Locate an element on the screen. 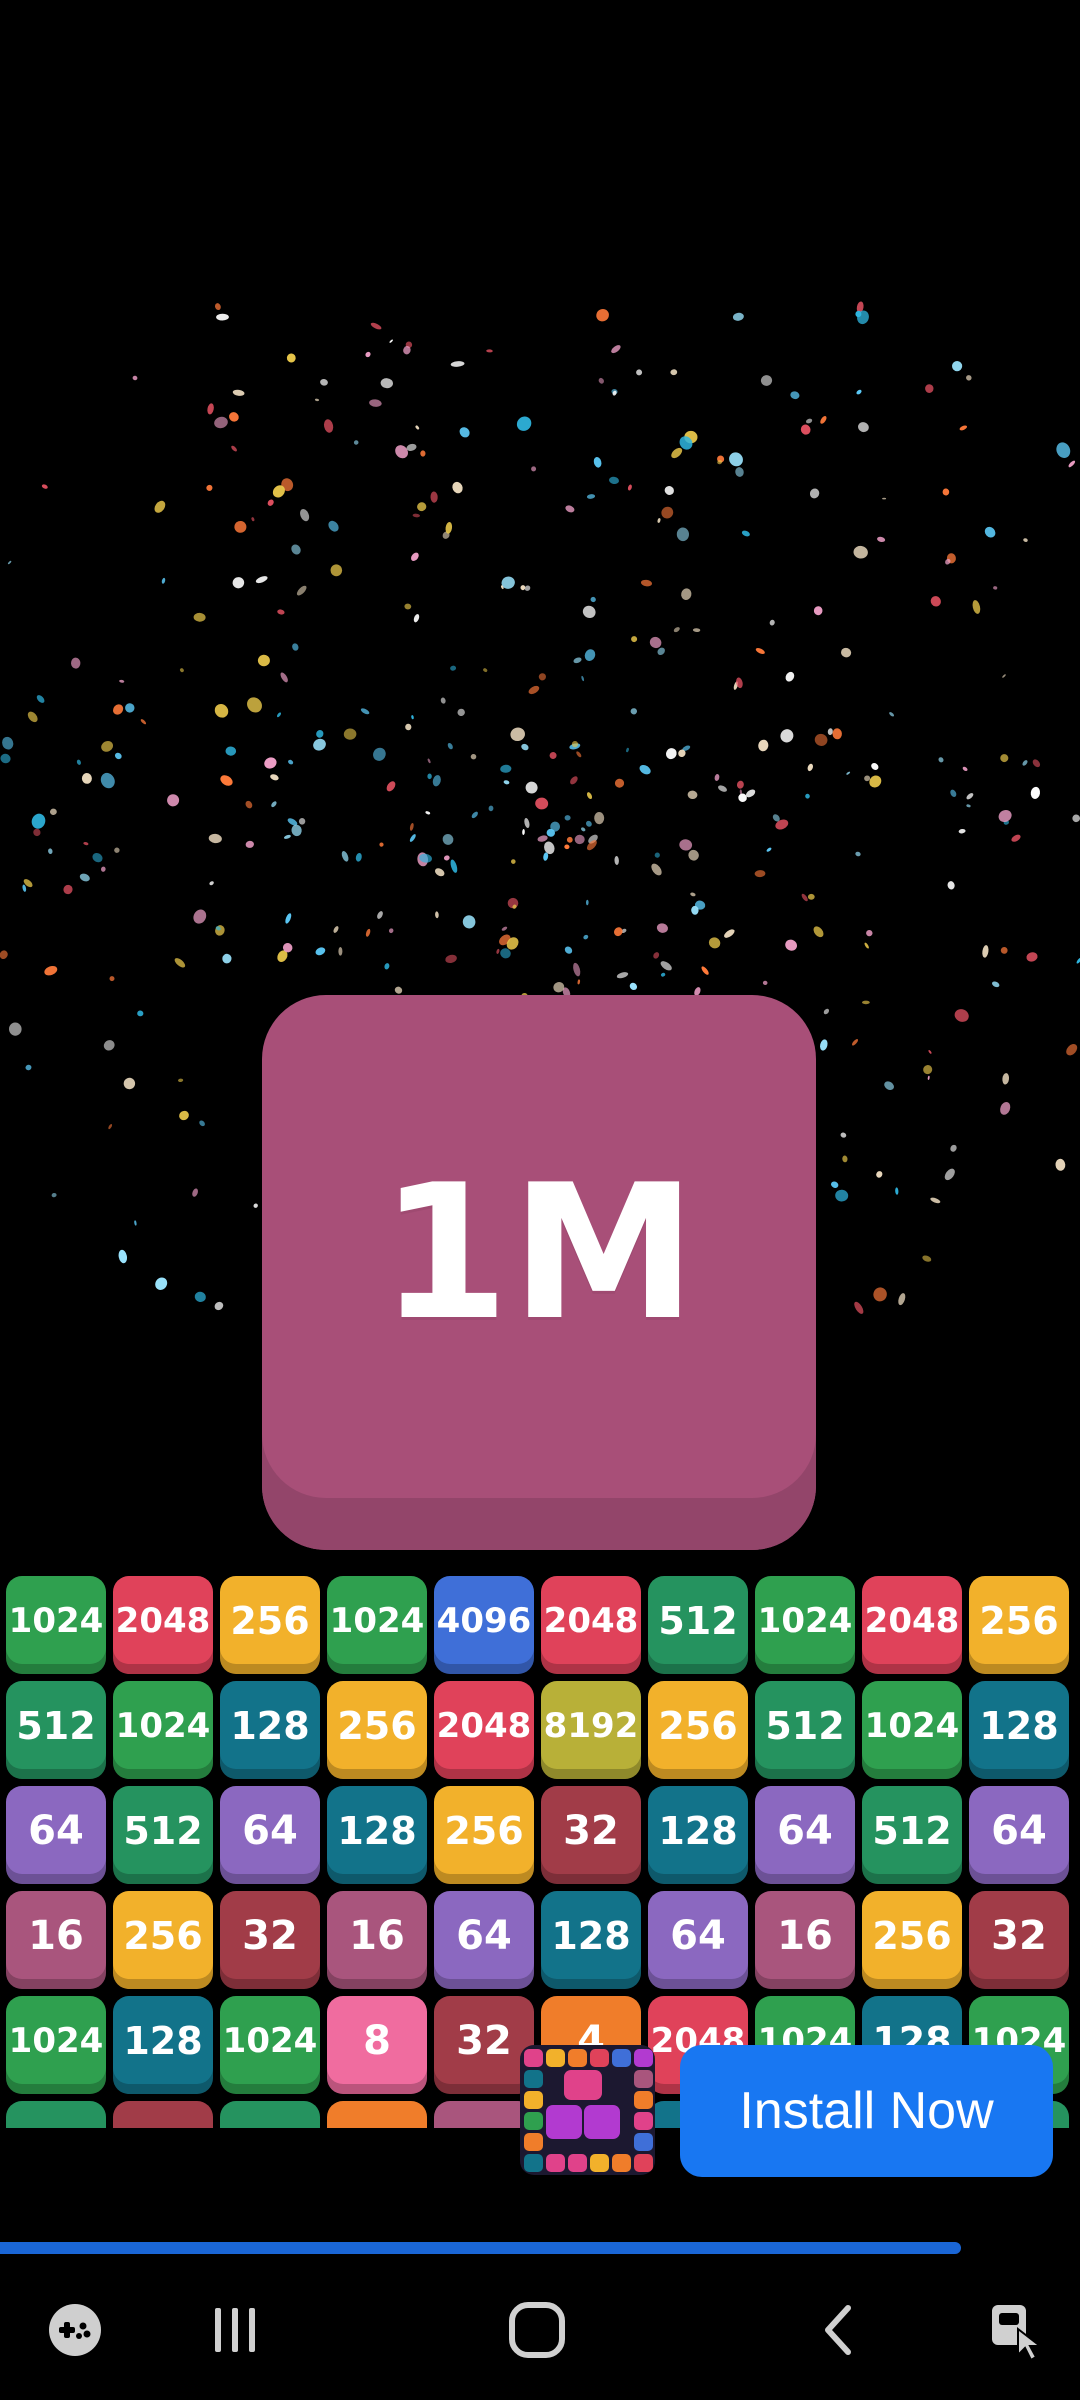 This screenshot has height=2400, width=1080. game-launcher-icon is located at coordinates (75, 2330).